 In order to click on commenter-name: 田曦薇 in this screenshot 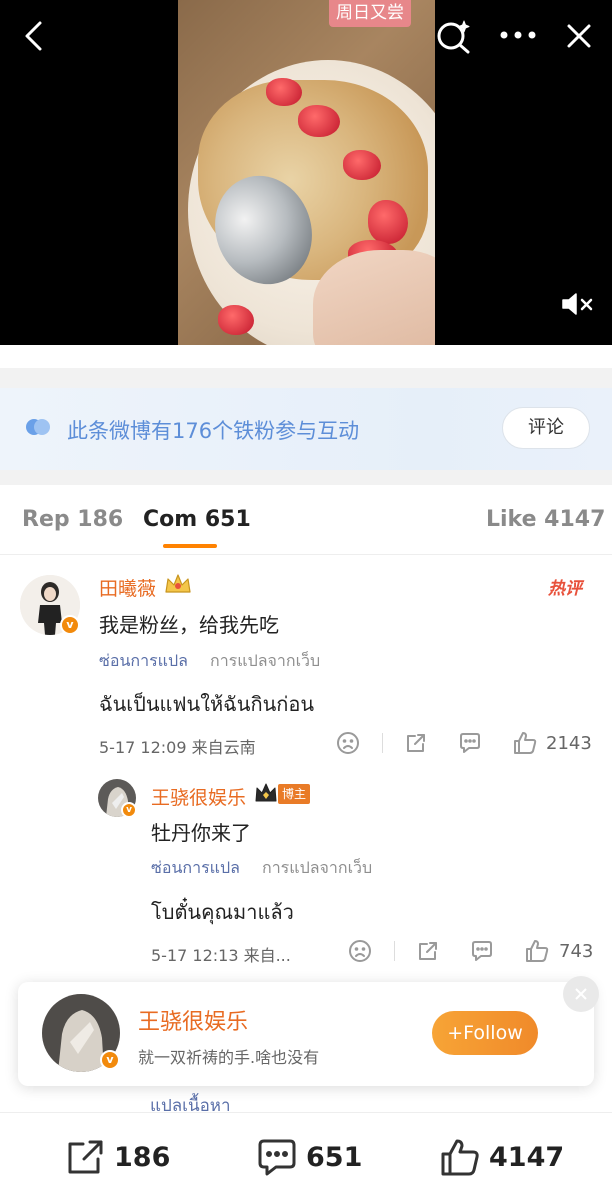, I will do `click(127, 587)`.